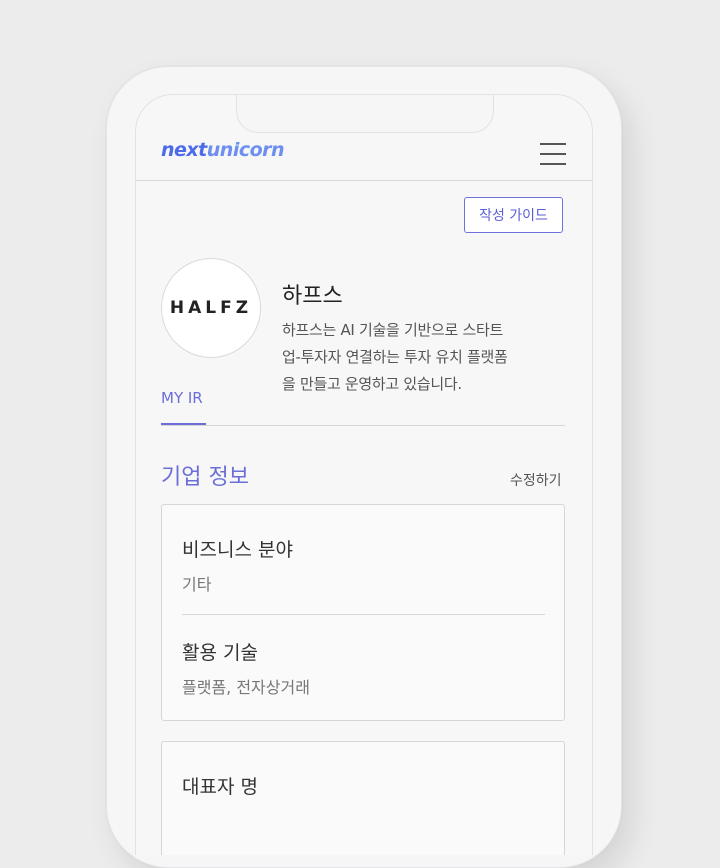 The image size is (720, 868). I want to click on writing-guide-button: 작성 가이드, so click(513, 215).